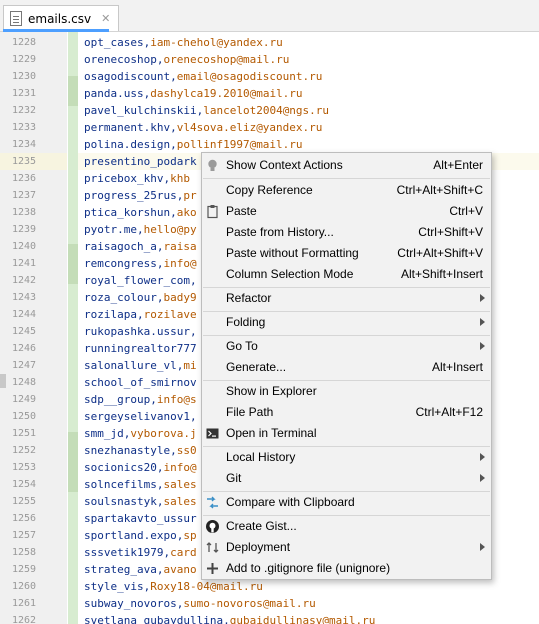  I want to click on line-text: pavel_kulchinskii,lancelot2004@ngs.ru, so click(207, 110).